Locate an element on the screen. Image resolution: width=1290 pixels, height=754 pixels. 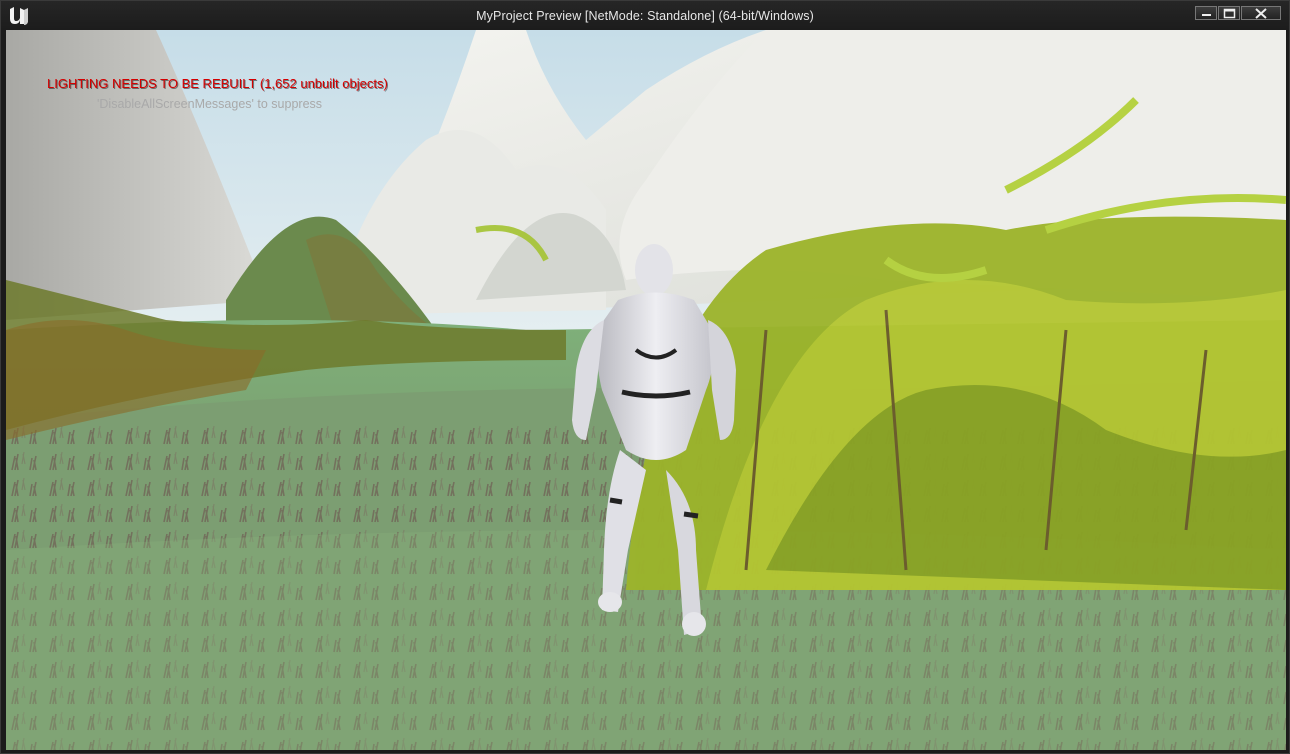
minimize-button is located at coordinates (1206, 13).